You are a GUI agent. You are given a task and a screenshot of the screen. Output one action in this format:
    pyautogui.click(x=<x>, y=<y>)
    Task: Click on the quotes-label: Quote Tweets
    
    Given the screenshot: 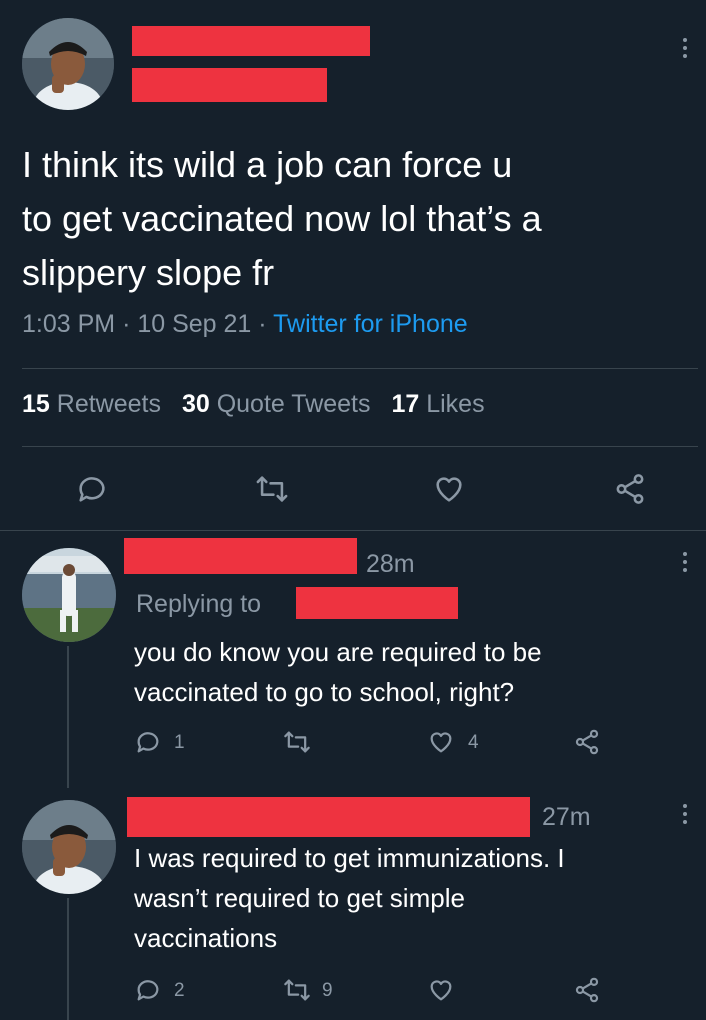 What is the action you would take?
    pyautogui.click(x=293, y=404)
    